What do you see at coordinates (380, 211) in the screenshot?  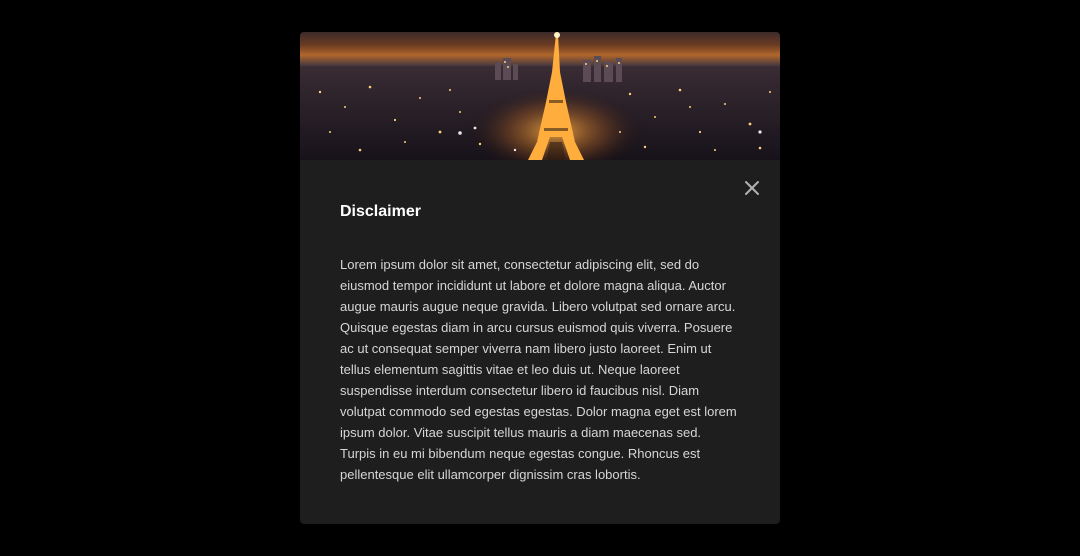 I see `dialog-title: Disclaimer` at bounding box center [380, 211].